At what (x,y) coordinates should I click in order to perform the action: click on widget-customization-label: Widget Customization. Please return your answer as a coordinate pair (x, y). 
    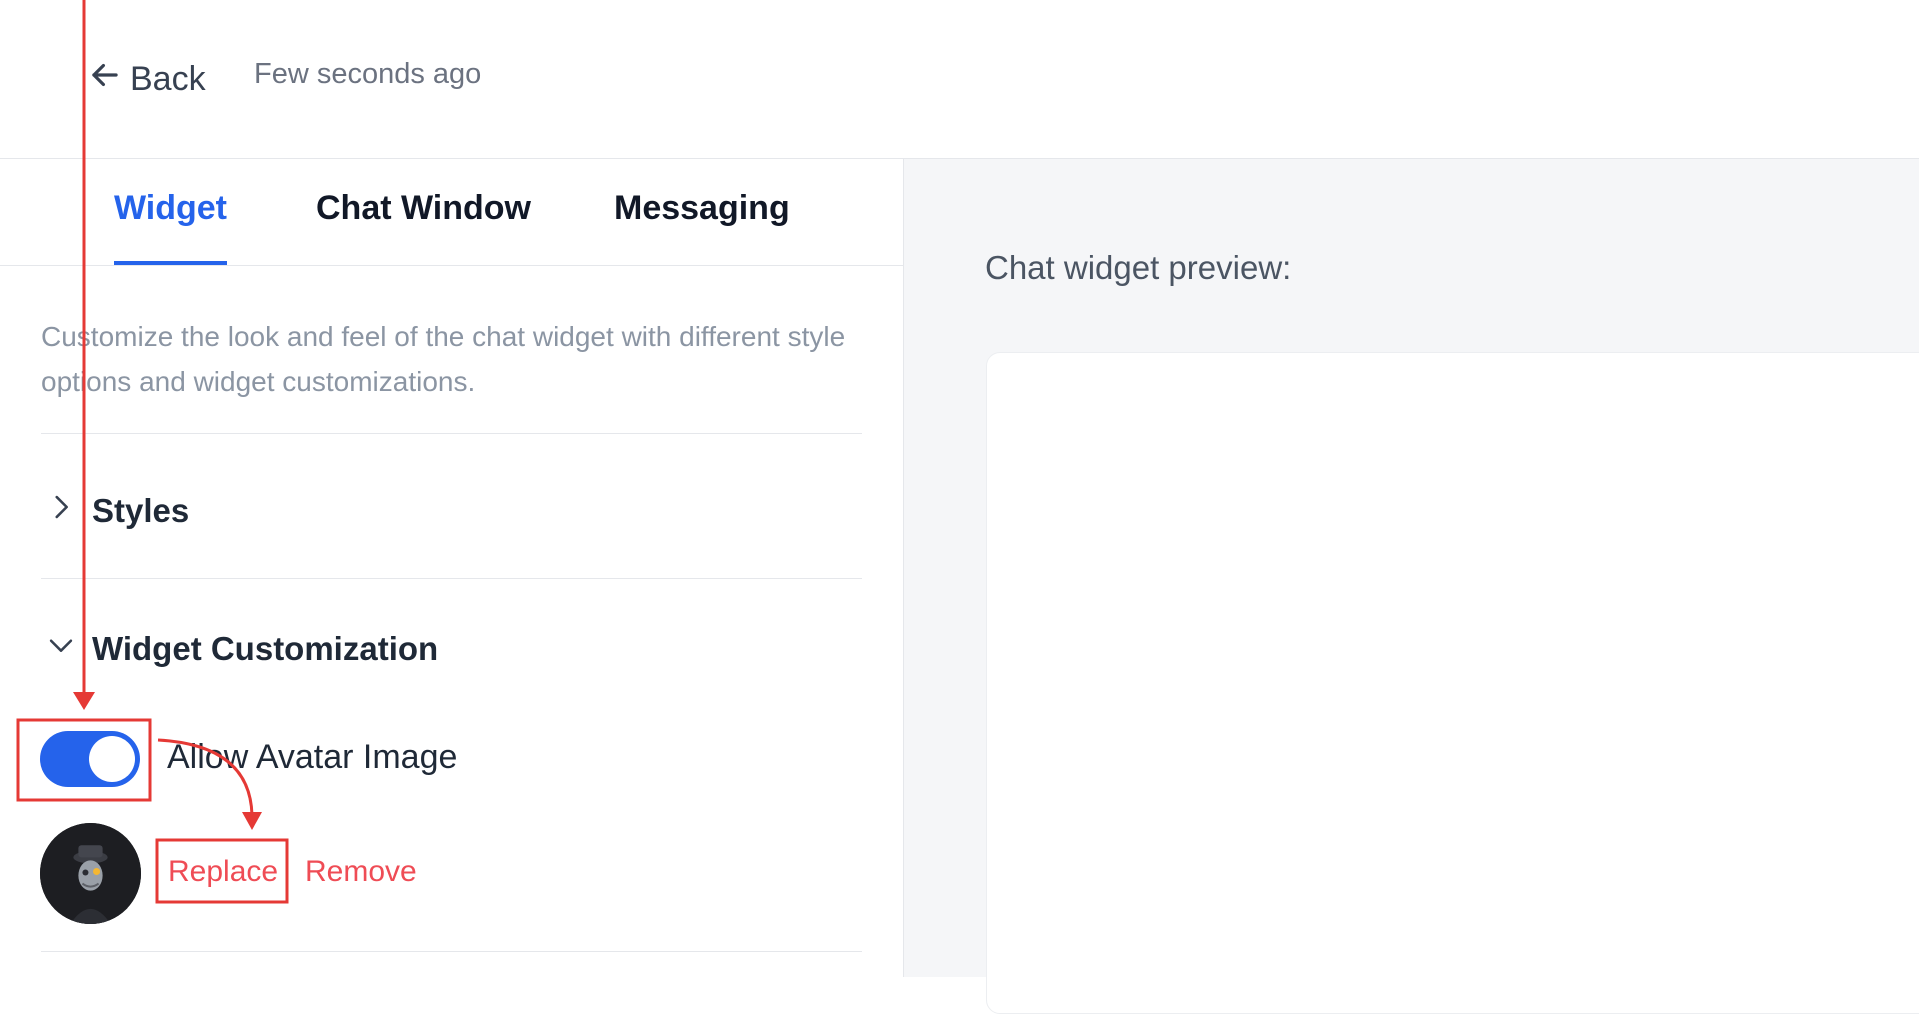
    Looking at the image, I should click on (265, 648).